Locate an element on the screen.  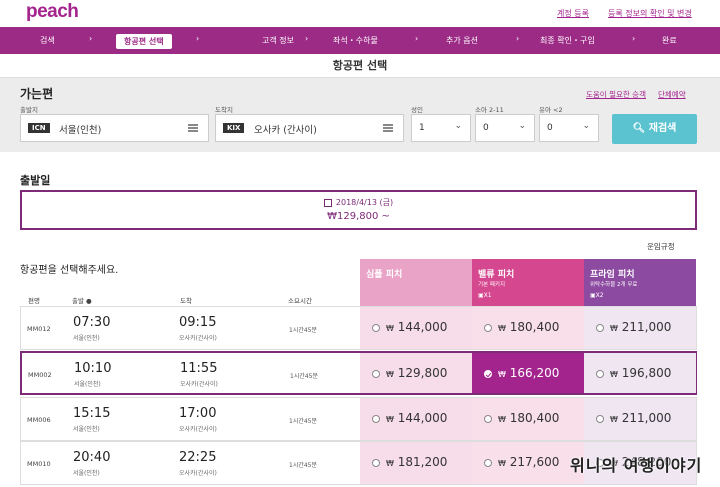
peach-logo: peach is located at coordinates (52, 12).